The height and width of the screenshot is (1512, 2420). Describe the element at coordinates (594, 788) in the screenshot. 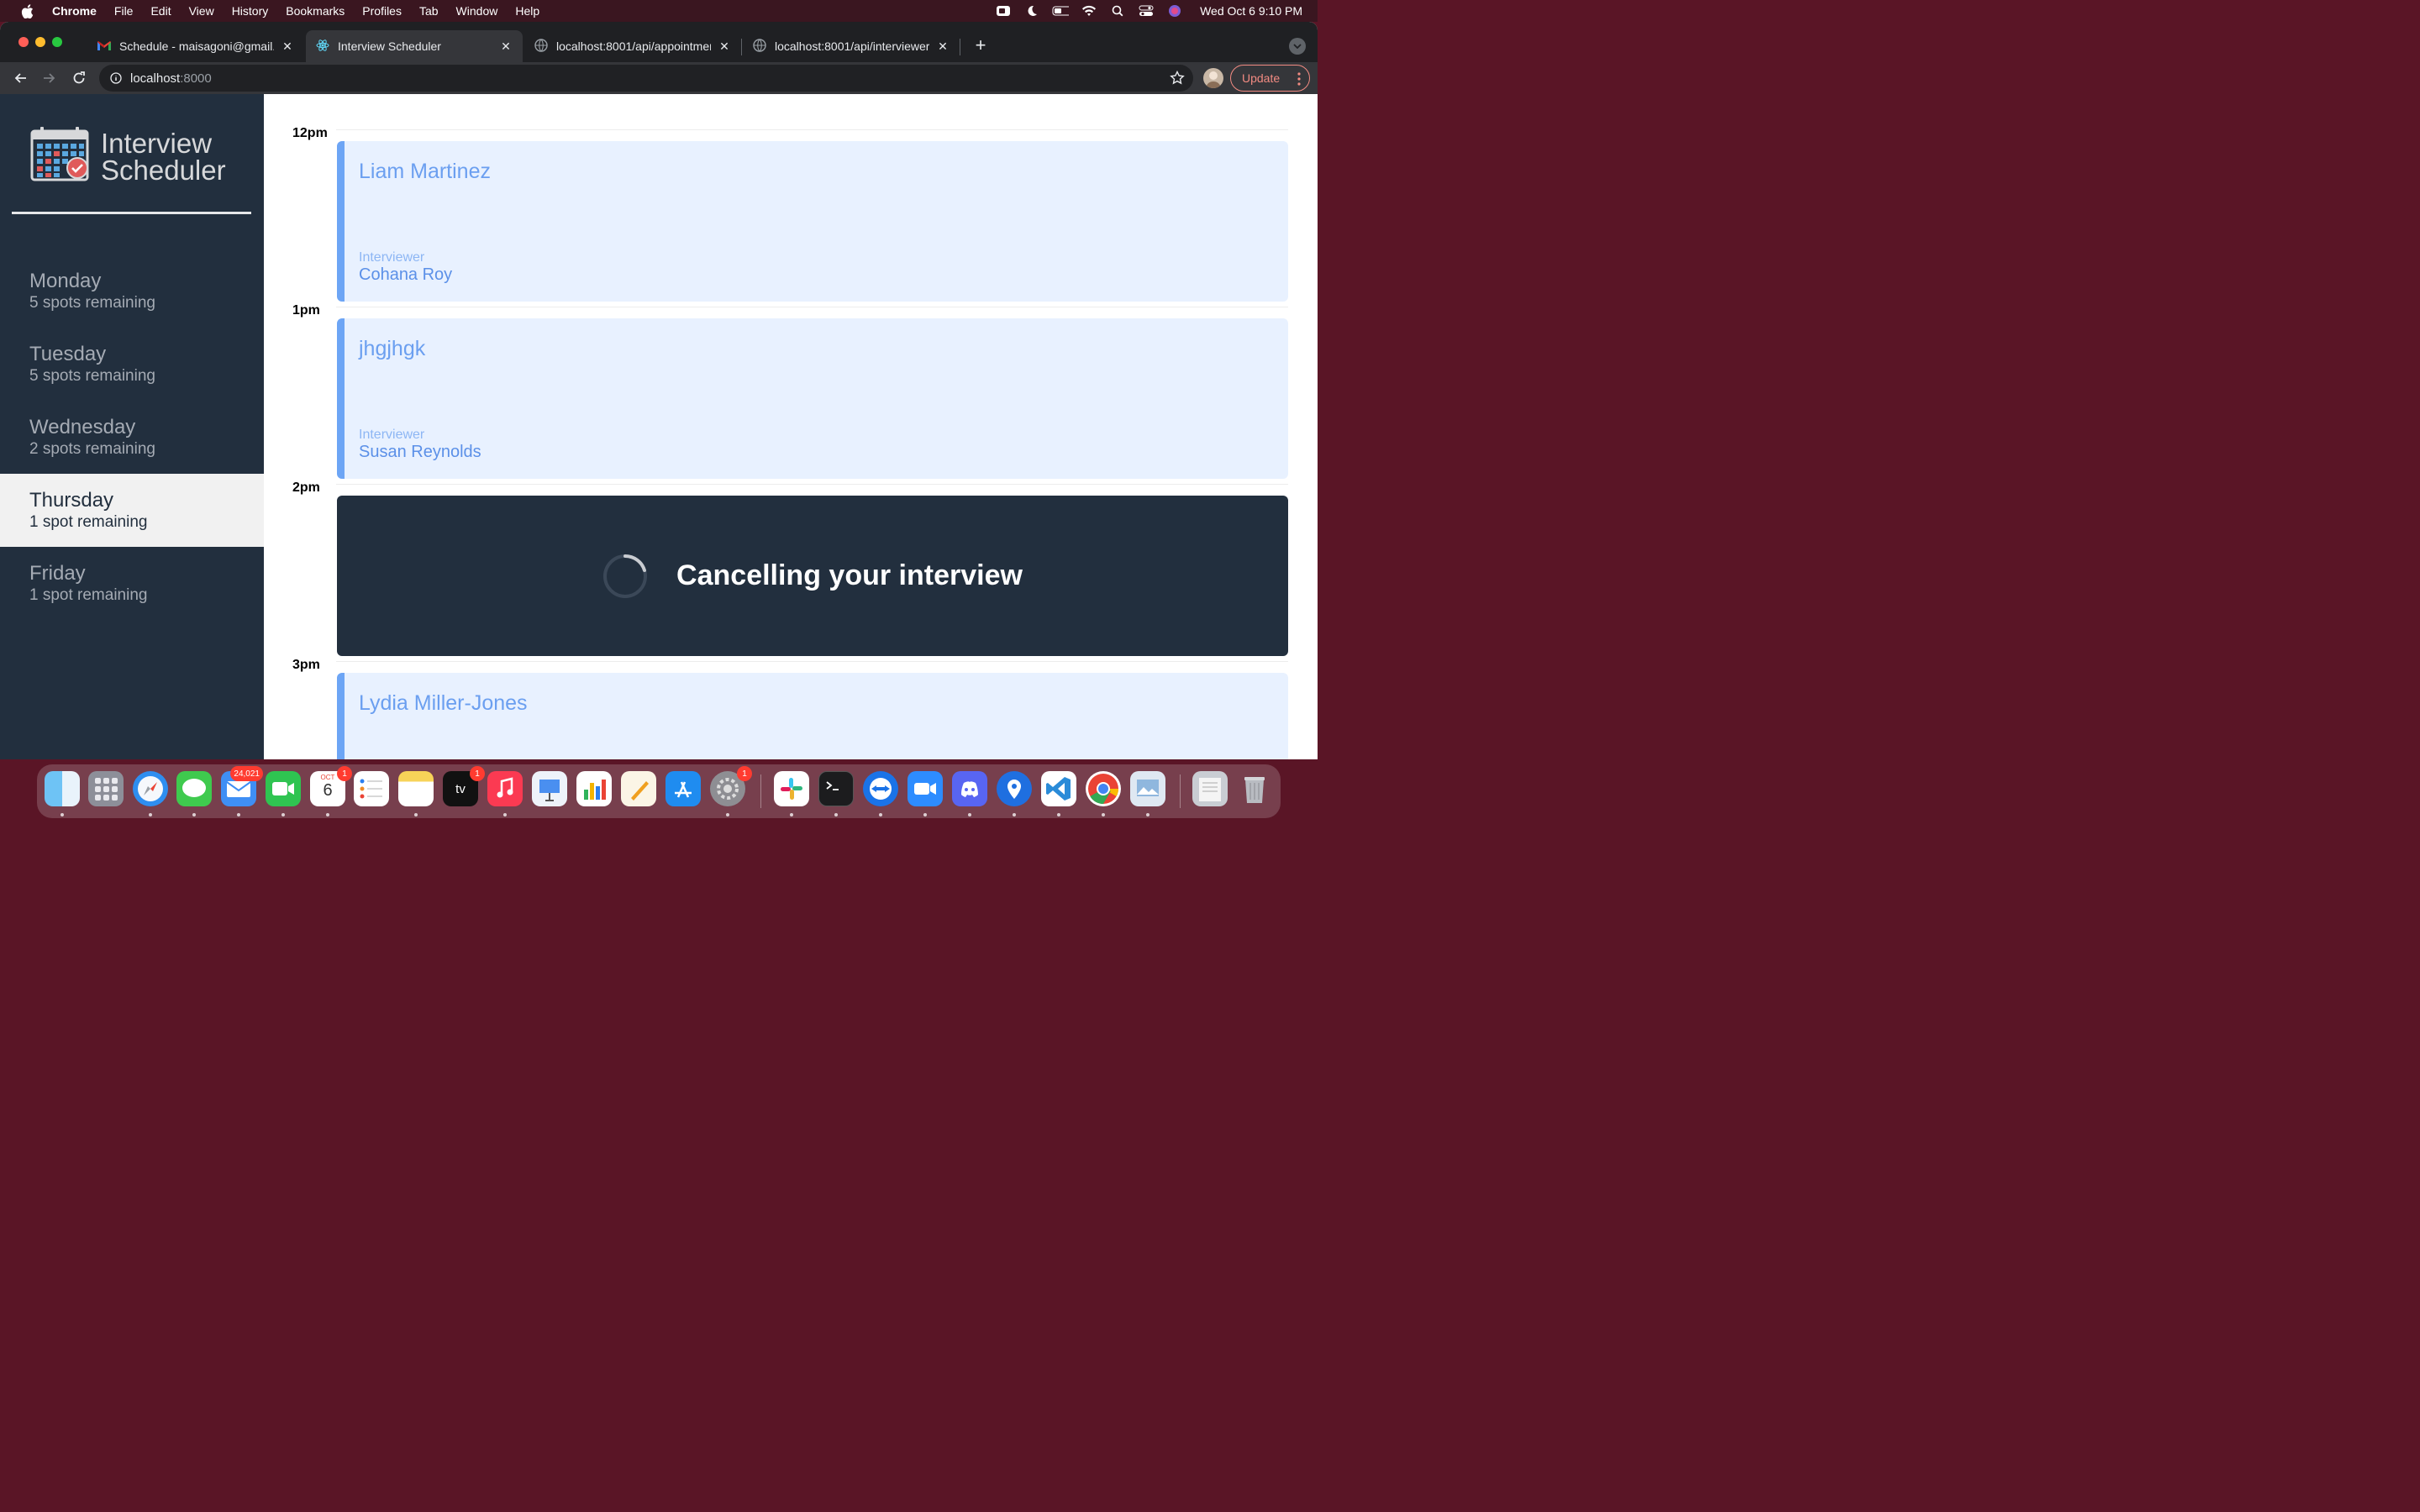

I see `numbers-icon` at that location.